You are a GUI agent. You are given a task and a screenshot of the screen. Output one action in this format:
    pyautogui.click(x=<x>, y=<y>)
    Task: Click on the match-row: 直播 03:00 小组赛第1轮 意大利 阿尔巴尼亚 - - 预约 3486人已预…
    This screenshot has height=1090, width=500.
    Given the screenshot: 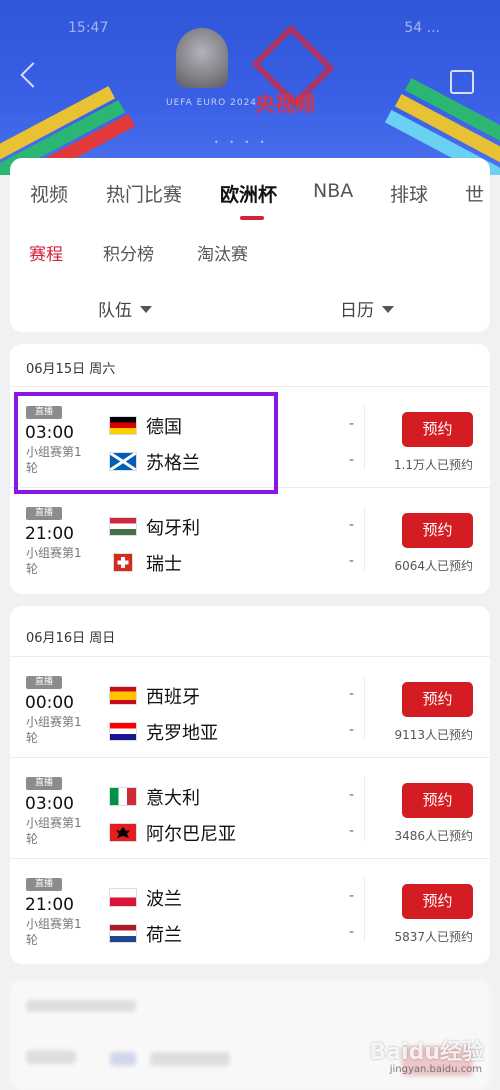 What is the action you would take?
    pyautogui.click(x=250, y=807)
    